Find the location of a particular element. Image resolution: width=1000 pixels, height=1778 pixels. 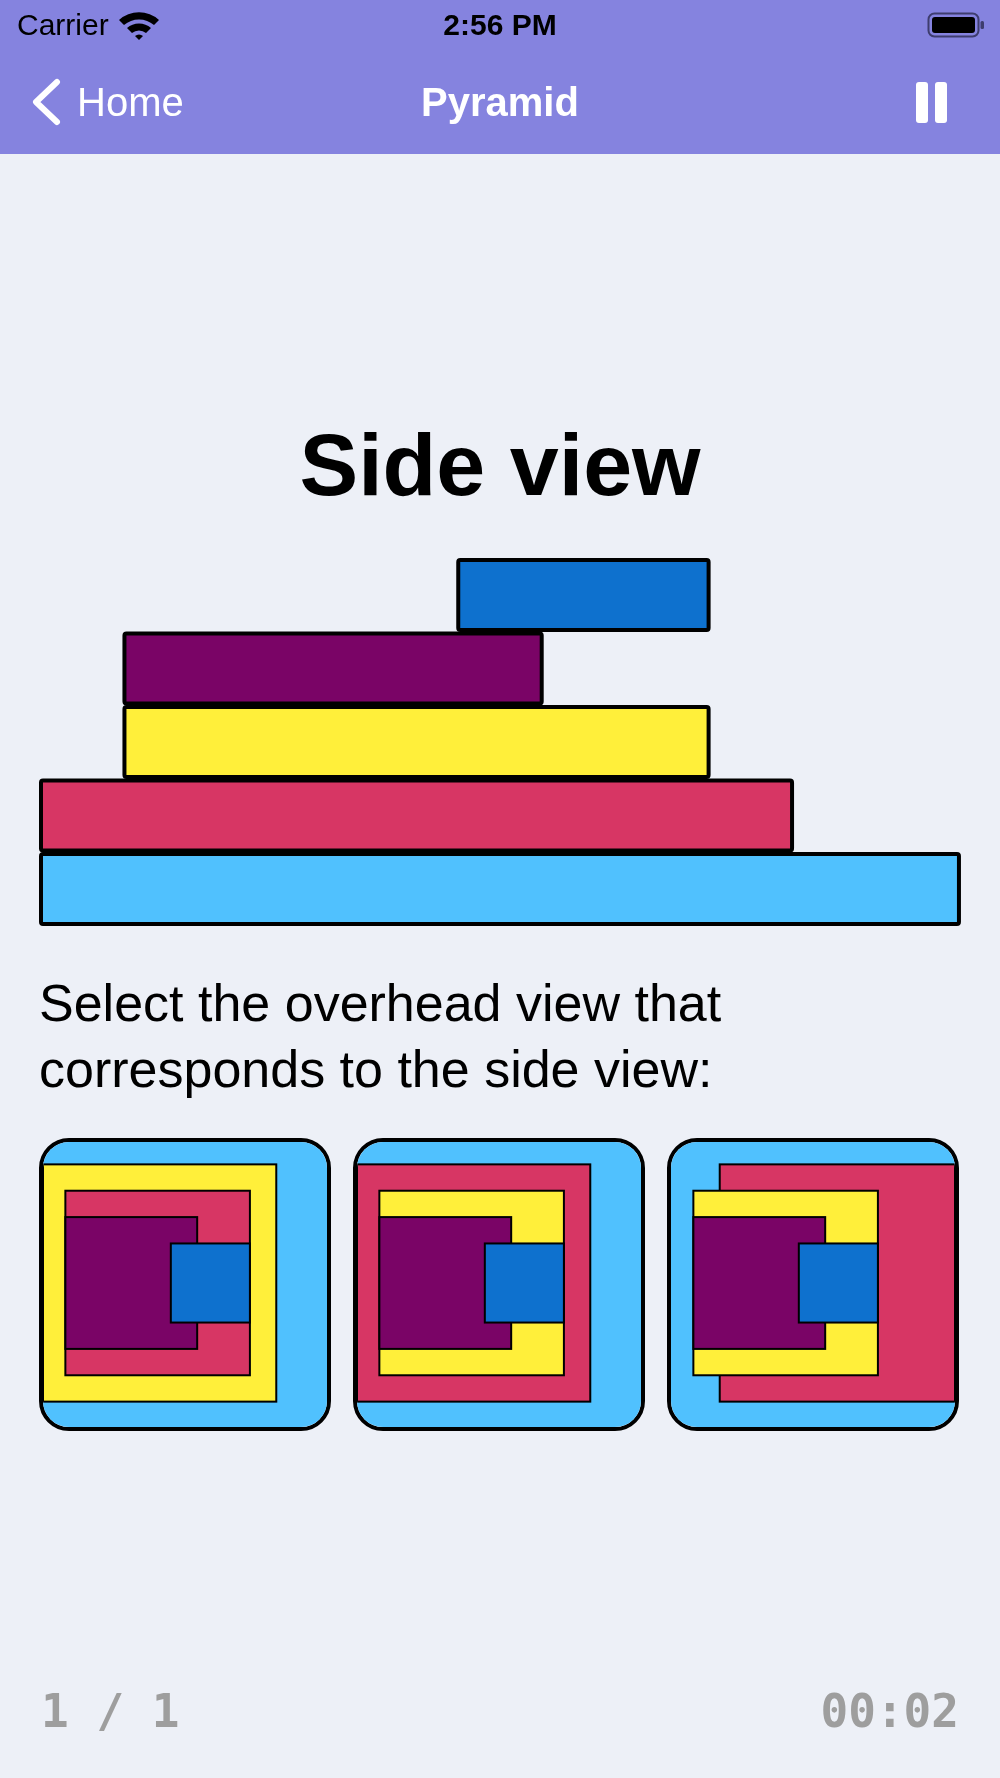

instruction-text: Select the overhead view that corresponds to the side view: is located at coordinates (381, 1036).